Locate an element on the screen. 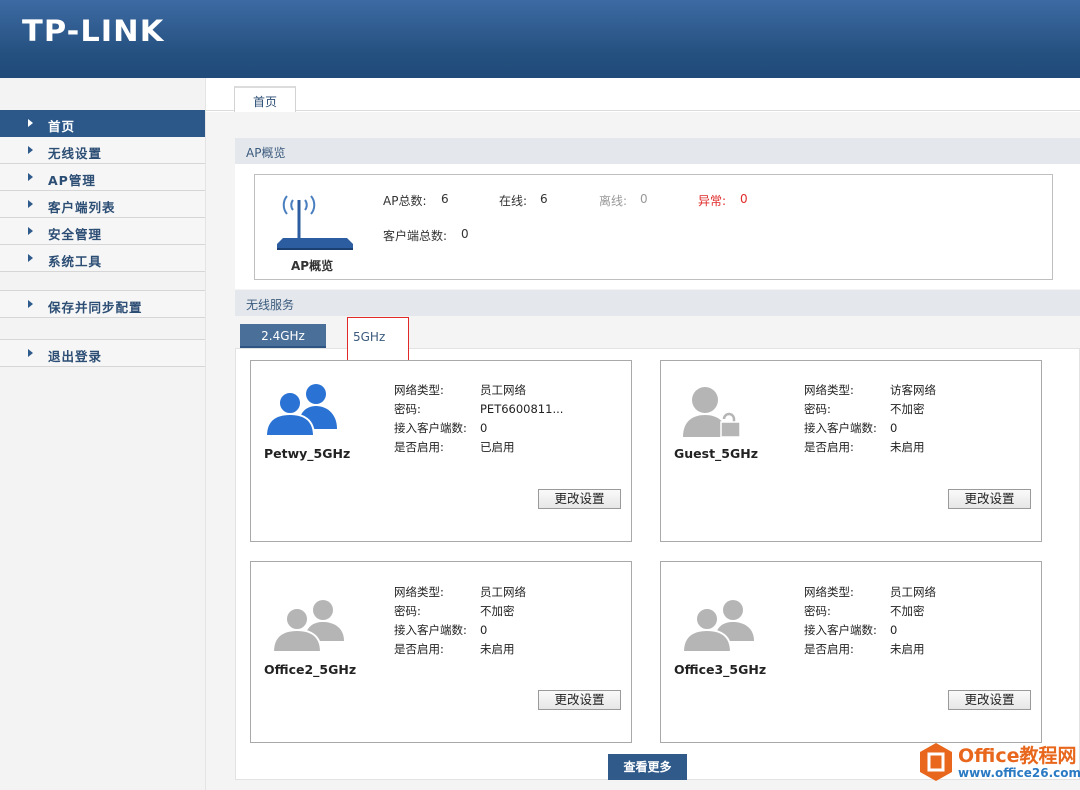 The image size is (1080, 790). ap-abnormal-label: 异常: is located at coordinates (712, 201).